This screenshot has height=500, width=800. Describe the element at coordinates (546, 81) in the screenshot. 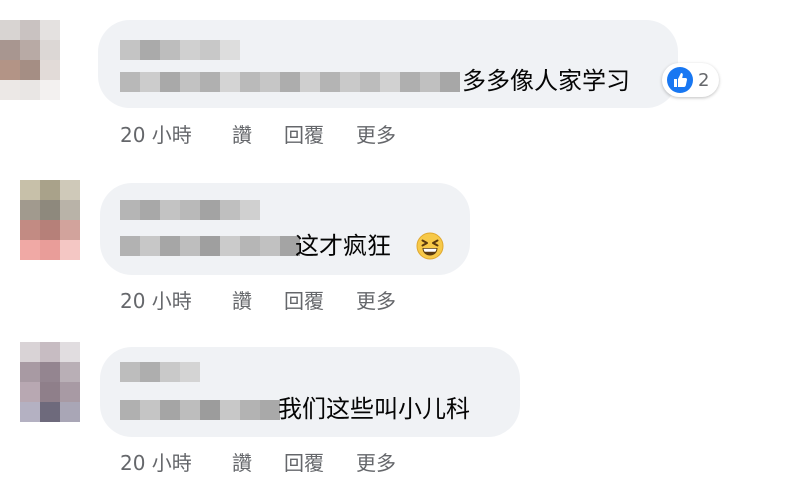

I see `comment-text: 多多像人家学习` at that location.